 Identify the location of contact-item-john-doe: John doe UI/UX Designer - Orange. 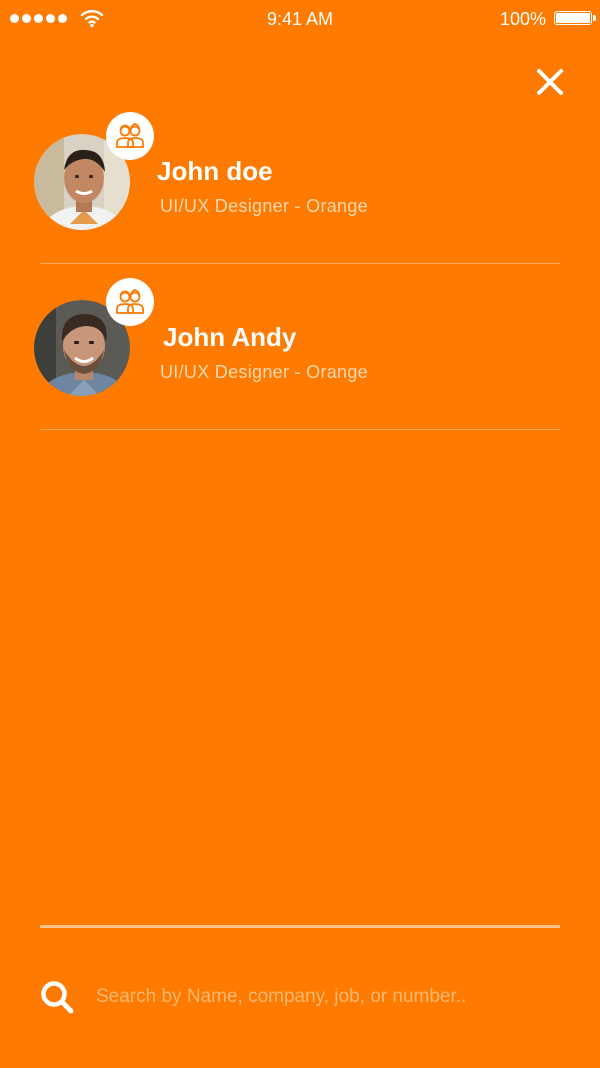
(300, 185).